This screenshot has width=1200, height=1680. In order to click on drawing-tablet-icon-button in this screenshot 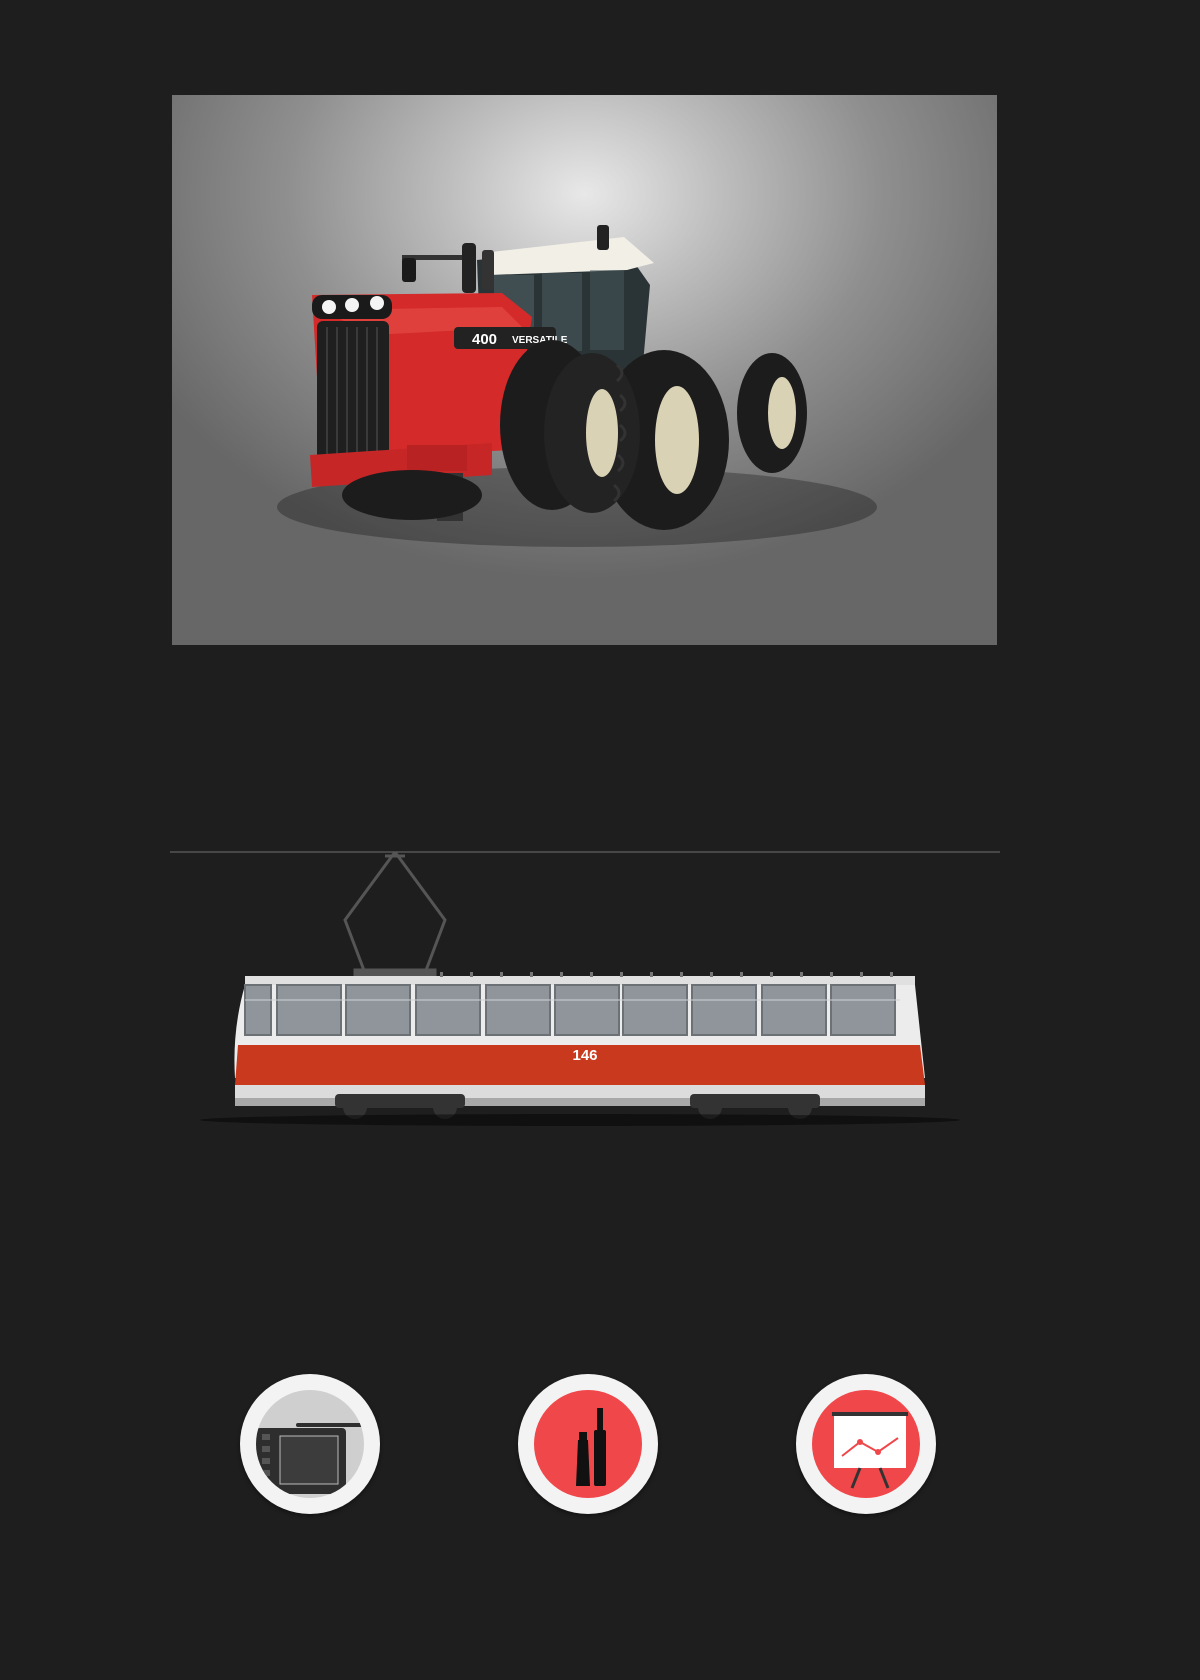, I will do `click(310, 1444)`.